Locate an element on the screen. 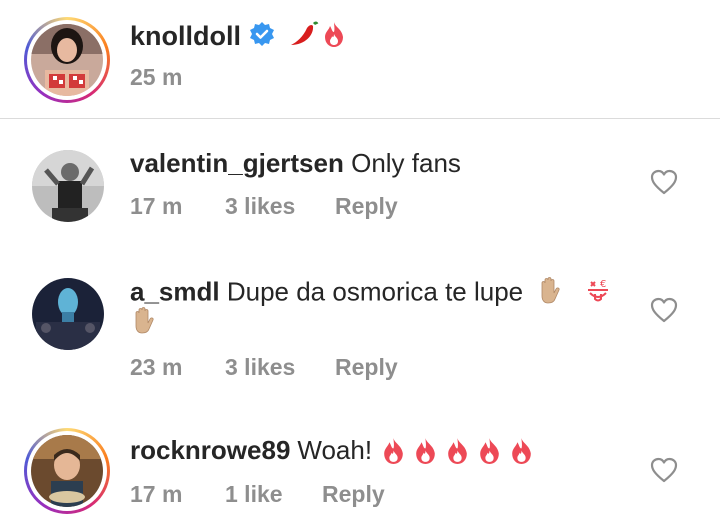  comment-body: rocknrowe89 Woah! is located at coordinates (332, 450).